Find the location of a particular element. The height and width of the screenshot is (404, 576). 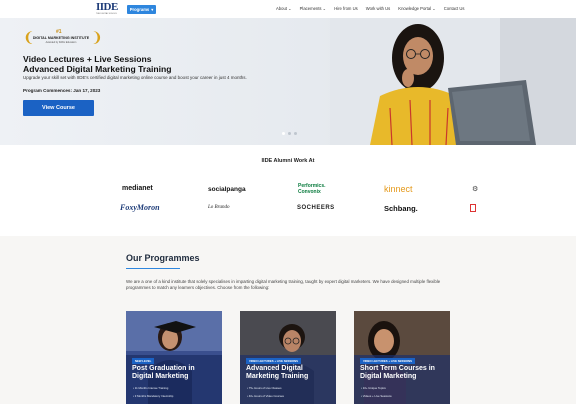

company-logo-schbang: Schbang. is located at coordinates (401, 208).